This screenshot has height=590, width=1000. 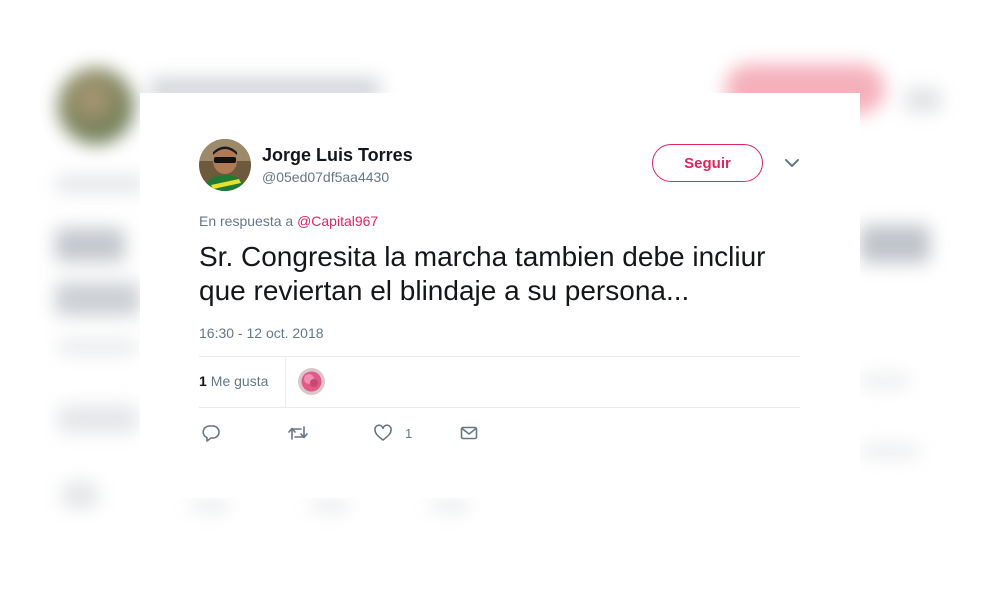 I want to click on direct-message-button, so click(x=469, y=433).